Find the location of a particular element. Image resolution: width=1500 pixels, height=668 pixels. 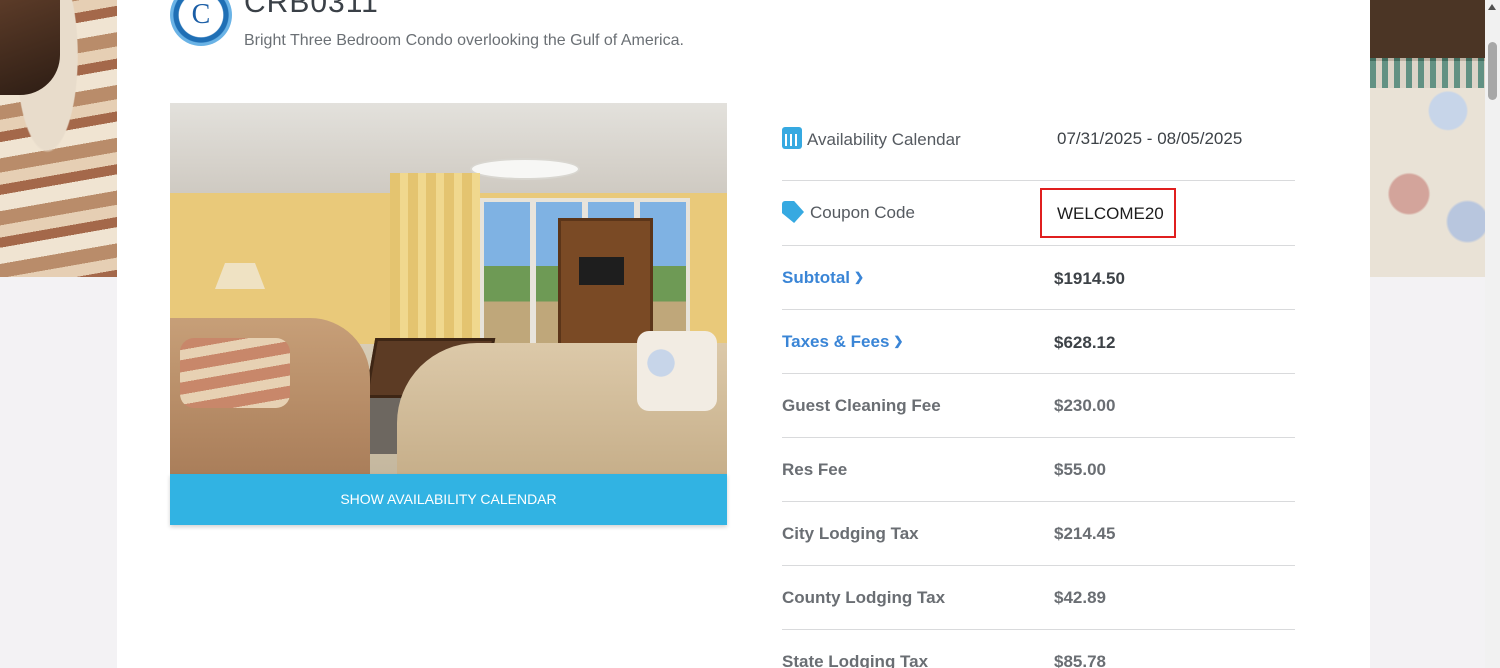

coupon-label-wrap: Coupon Code is located at coordinates (848, 212).